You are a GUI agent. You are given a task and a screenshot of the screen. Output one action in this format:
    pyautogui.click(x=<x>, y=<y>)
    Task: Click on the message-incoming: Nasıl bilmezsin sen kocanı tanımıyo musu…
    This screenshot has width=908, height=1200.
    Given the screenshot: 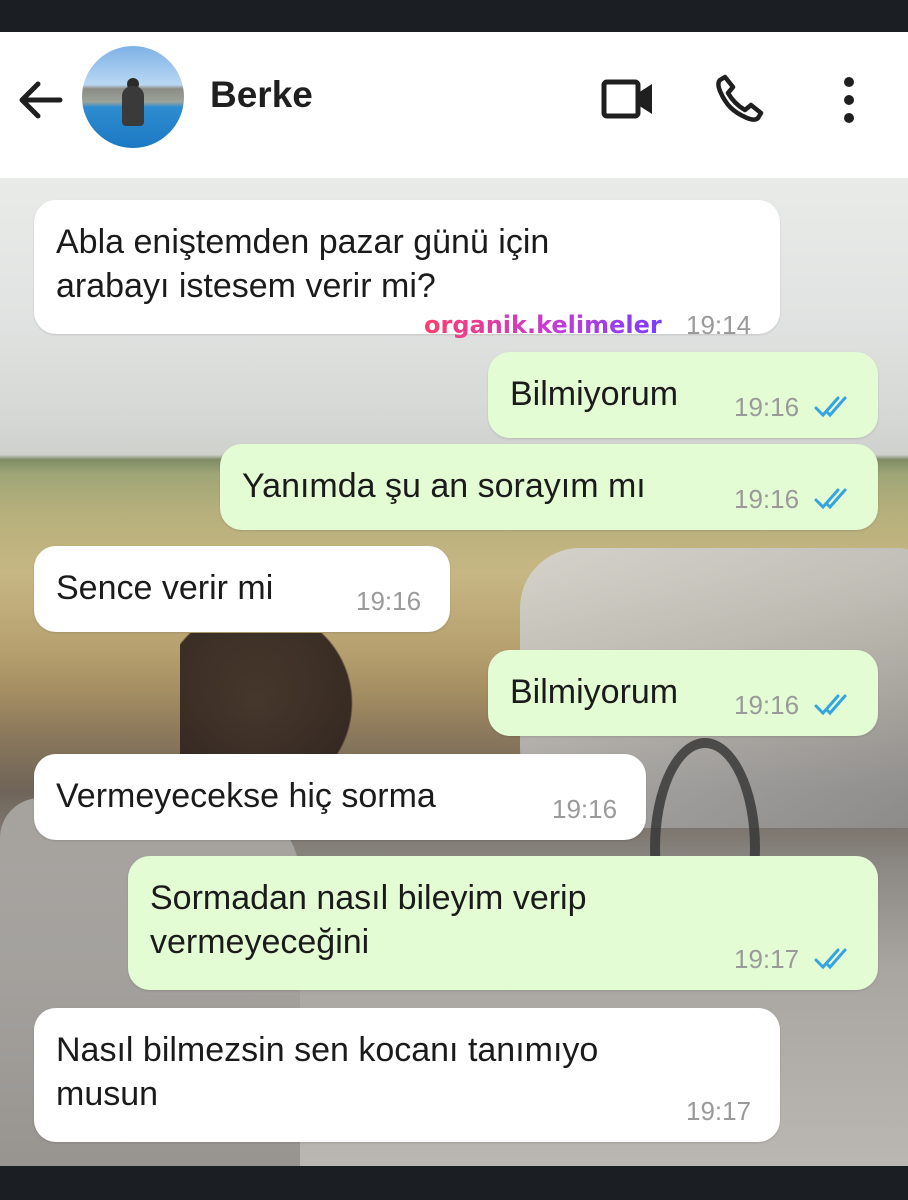 What is the action you would take?
    pyautogui.click(x=407, y=1075)
    